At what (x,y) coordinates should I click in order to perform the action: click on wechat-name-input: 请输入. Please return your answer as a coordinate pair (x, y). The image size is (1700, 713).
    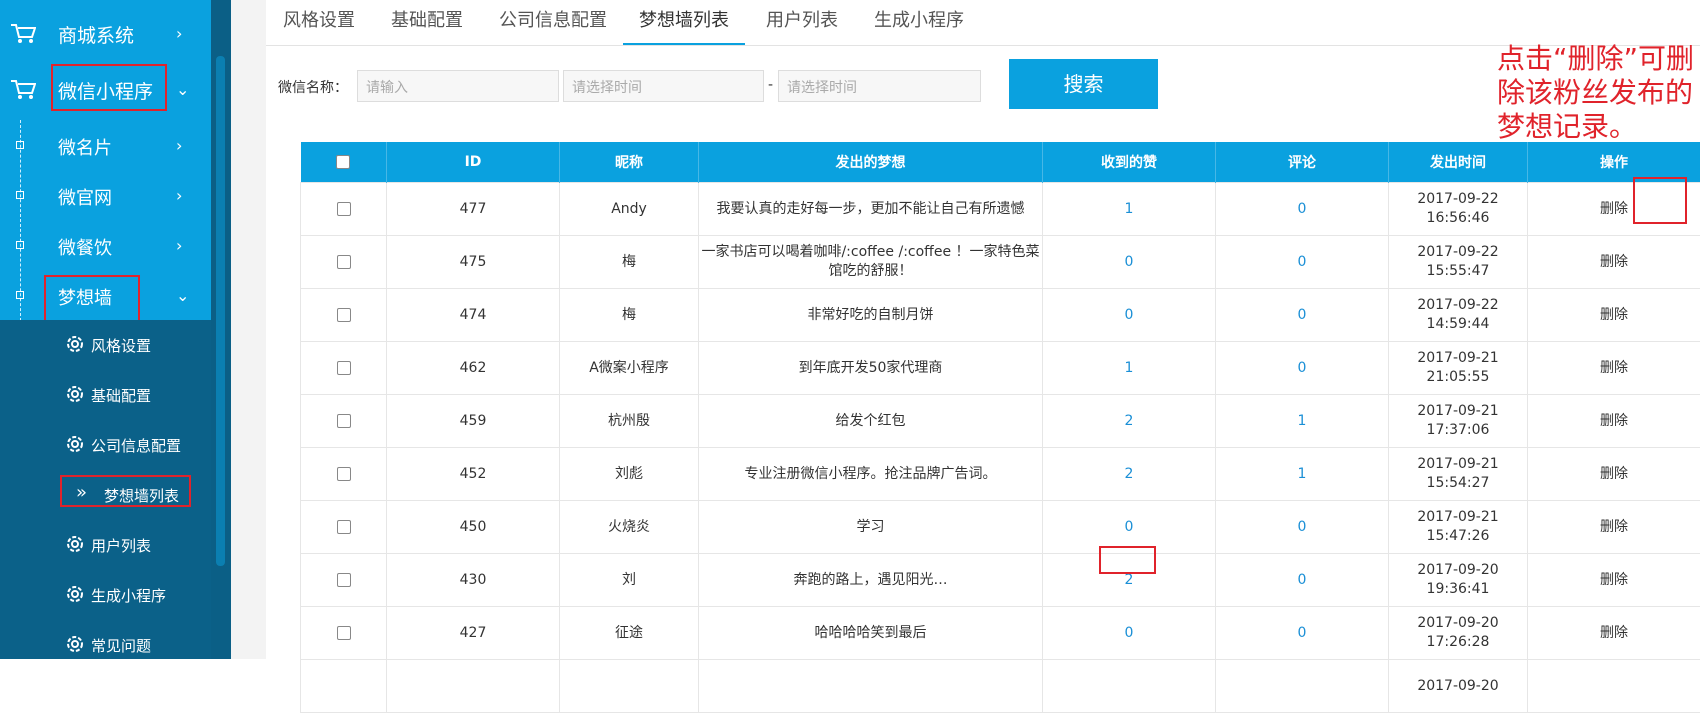
    Looking at the image, I should click on (458, 86).